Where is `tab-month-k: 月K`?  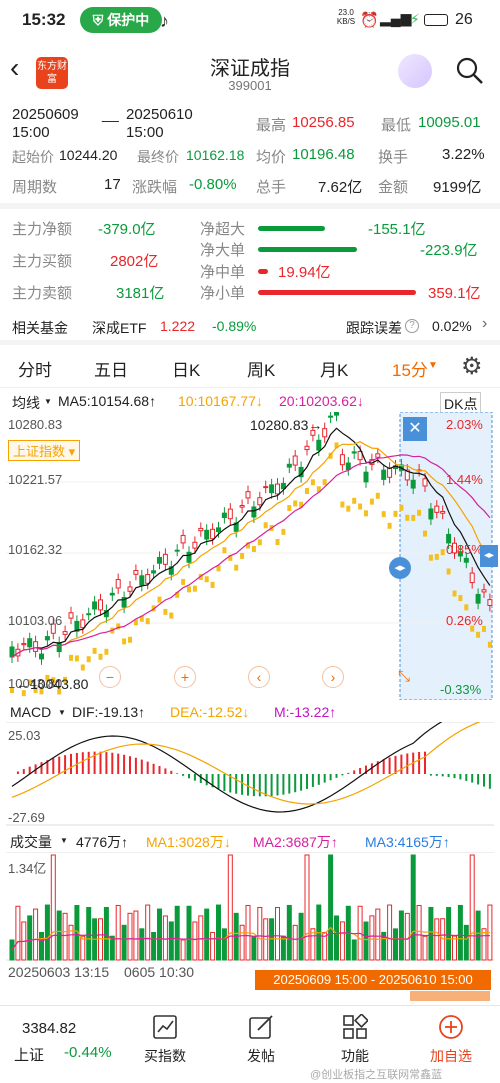
tab-month-k: 月K is located at coordinates (334, 368).